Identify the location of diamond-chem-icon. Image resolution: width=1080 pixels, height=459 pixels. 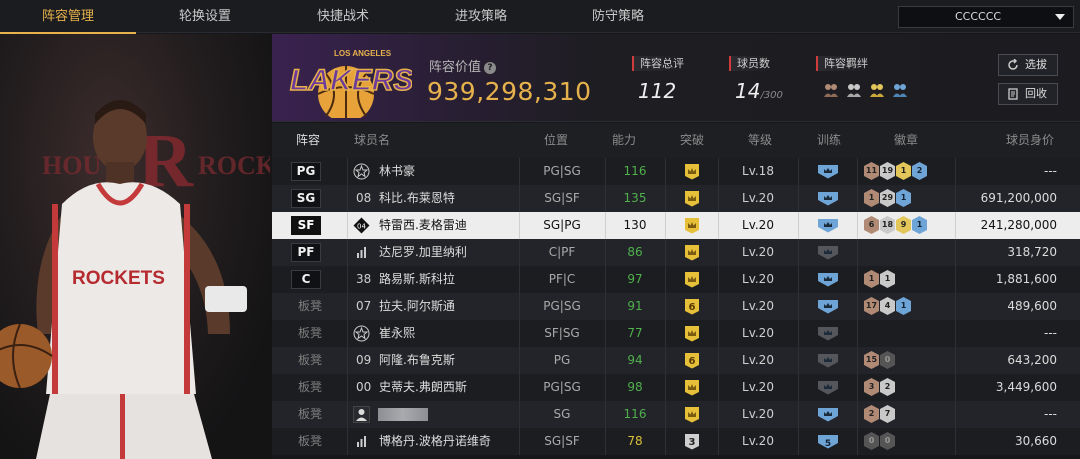
(900, 90).